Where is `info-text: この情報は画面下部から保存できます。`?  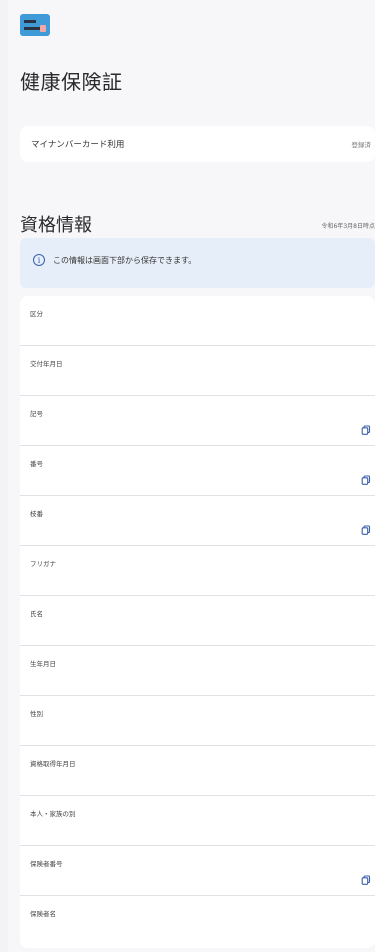 info-text: この情報は画面下部から保存できます。 is located at coordinates (125, 260).